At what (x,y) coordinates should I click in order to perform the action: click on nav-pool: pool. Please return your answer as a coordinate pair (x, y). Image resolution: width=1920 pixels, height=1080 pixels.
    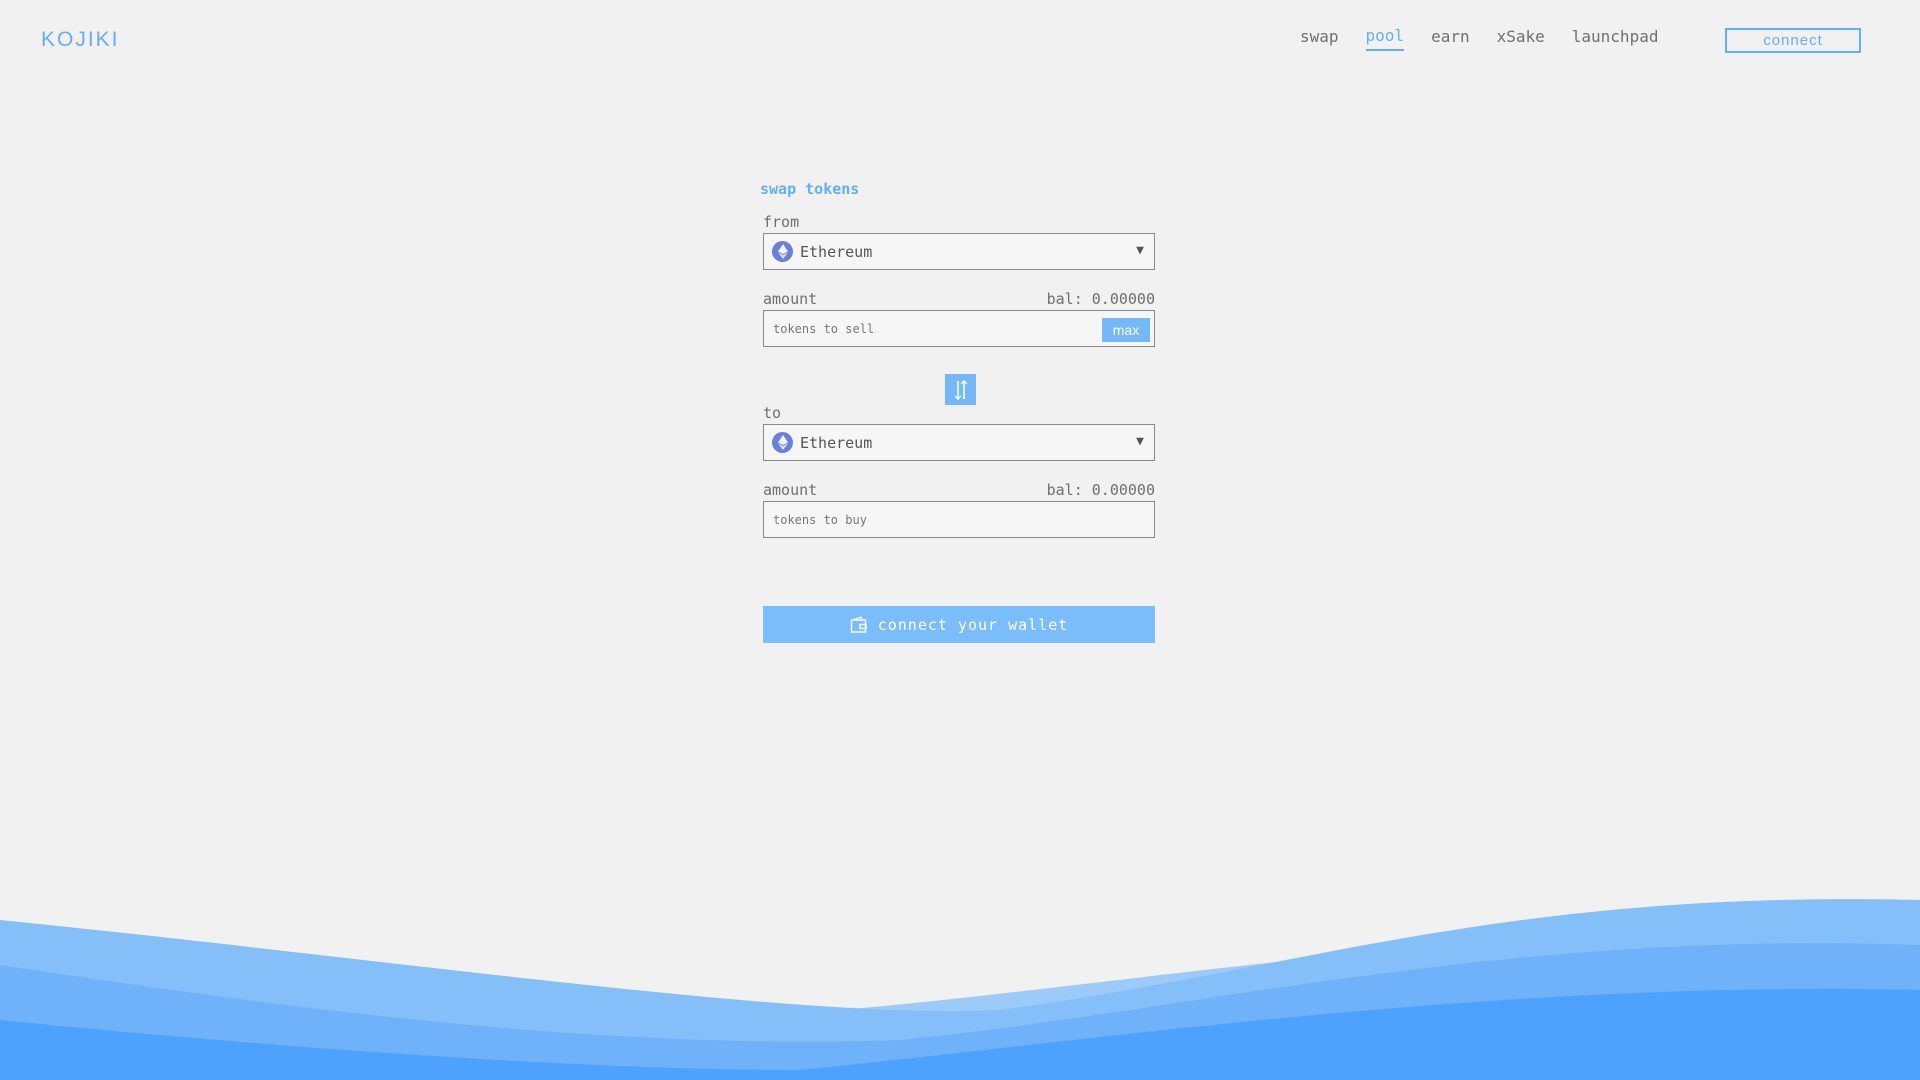
    Looking at the image, I should click on (1385, 38).